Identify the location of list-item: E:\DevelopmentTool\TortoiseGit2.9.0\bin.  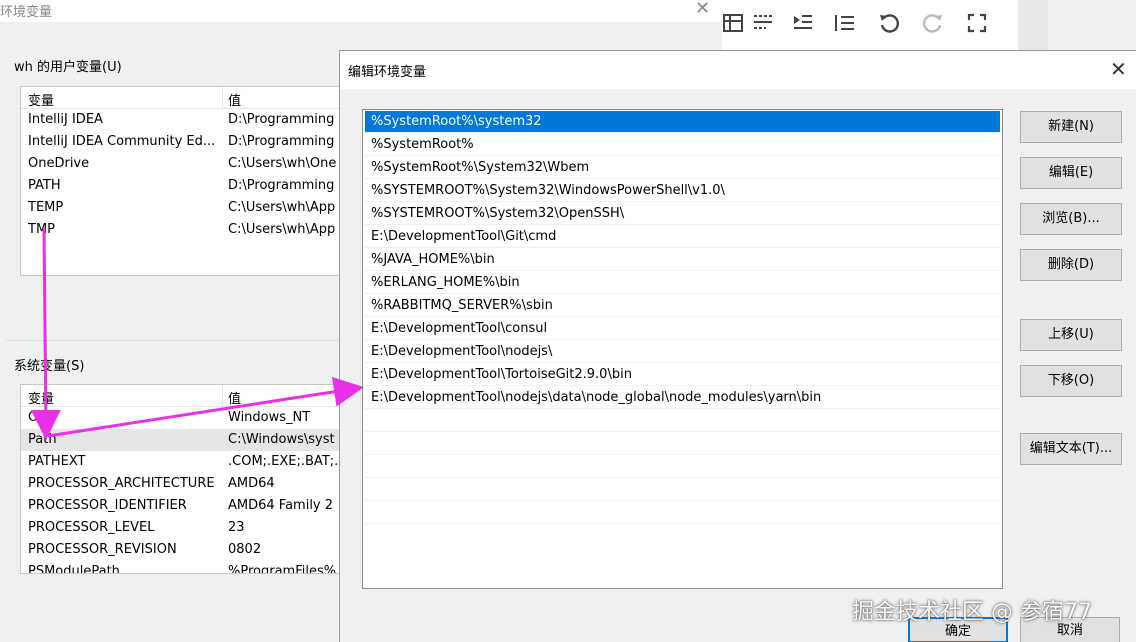
(682, 375).